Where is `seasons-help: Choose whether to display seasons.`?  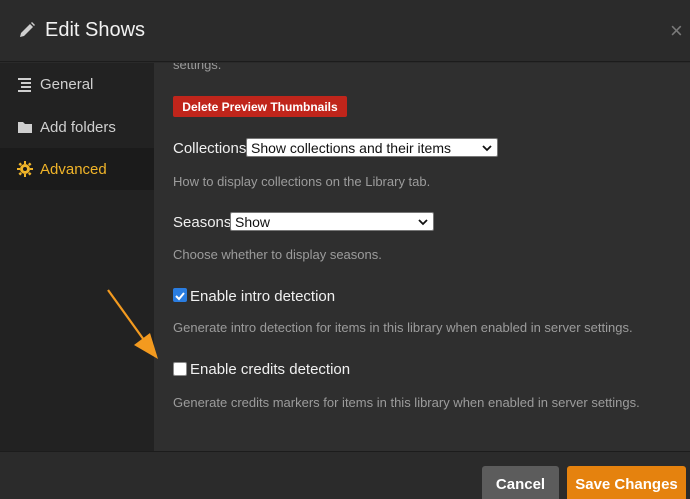
seasons-help: Choose whether to display seasons. is located at coordinates (277, 254).